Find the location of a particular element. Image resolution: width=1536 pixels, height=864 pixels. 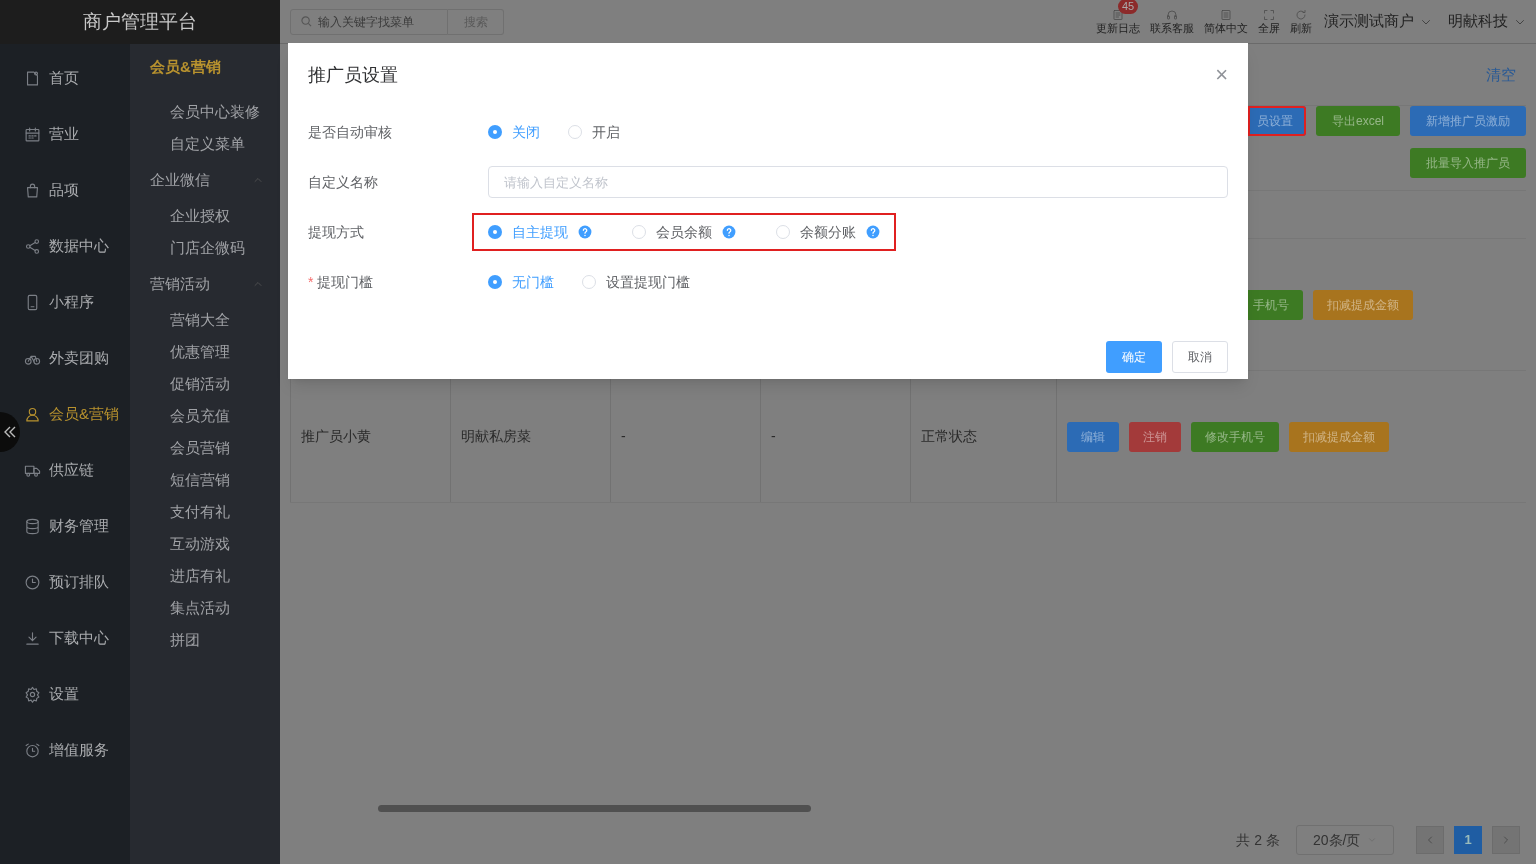

search-icon is located at coordinates (306, 21).